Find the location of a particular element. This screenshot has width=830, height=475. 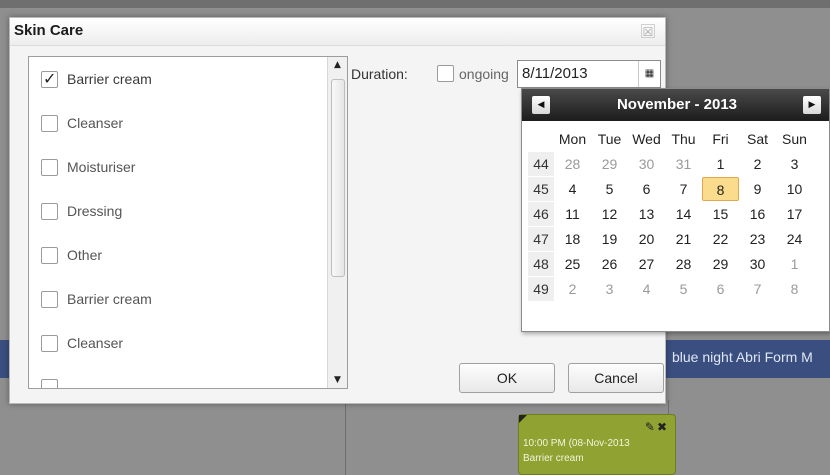

list-item: Dressing is located at coordinates (81, 211).